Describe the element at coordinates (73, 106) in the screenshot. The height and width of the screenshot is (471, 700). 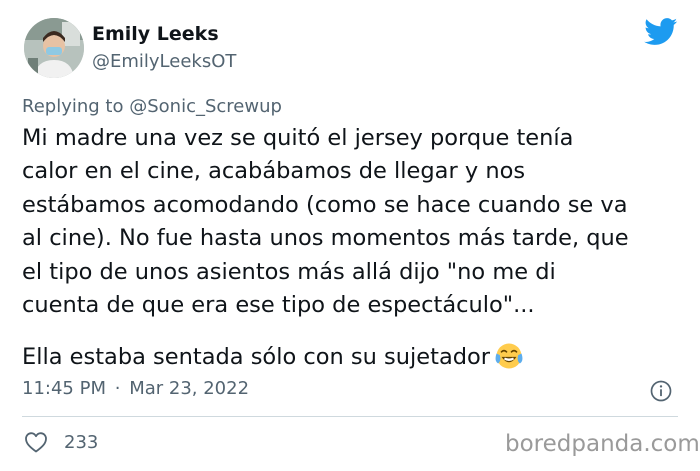
I see `replying-label: Replying to` at that location.